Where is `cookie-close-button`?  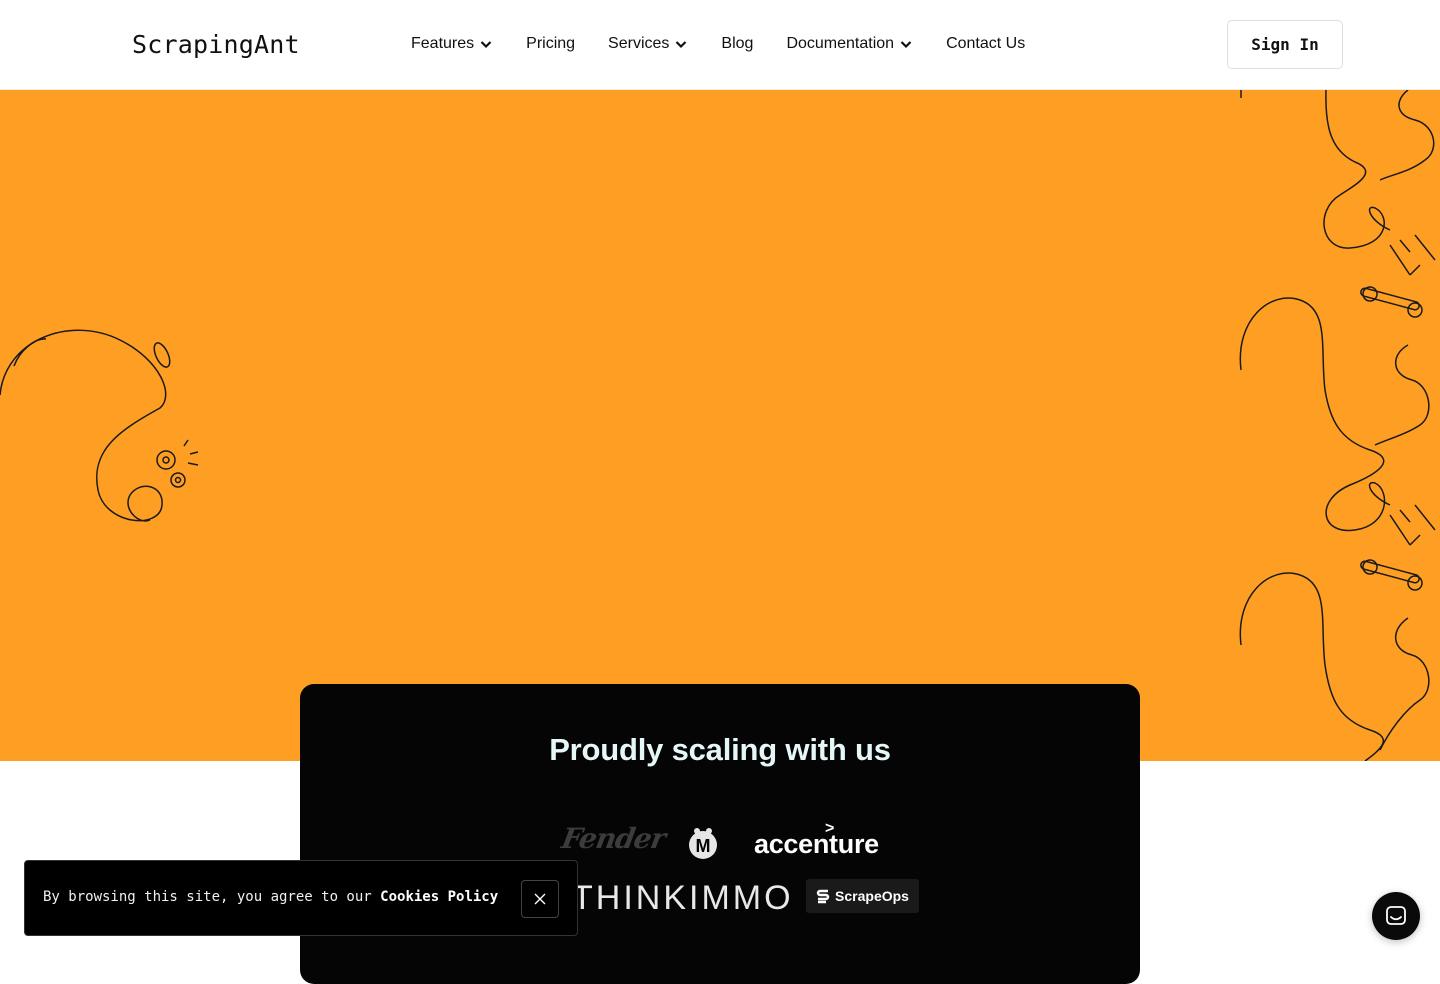 cookie-close-button is located at coordinates (540, 899).